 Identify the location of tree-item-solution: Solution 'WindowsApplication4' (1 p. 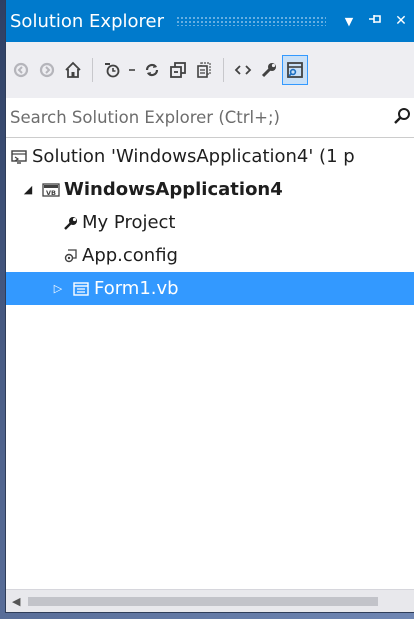
(210, 156).